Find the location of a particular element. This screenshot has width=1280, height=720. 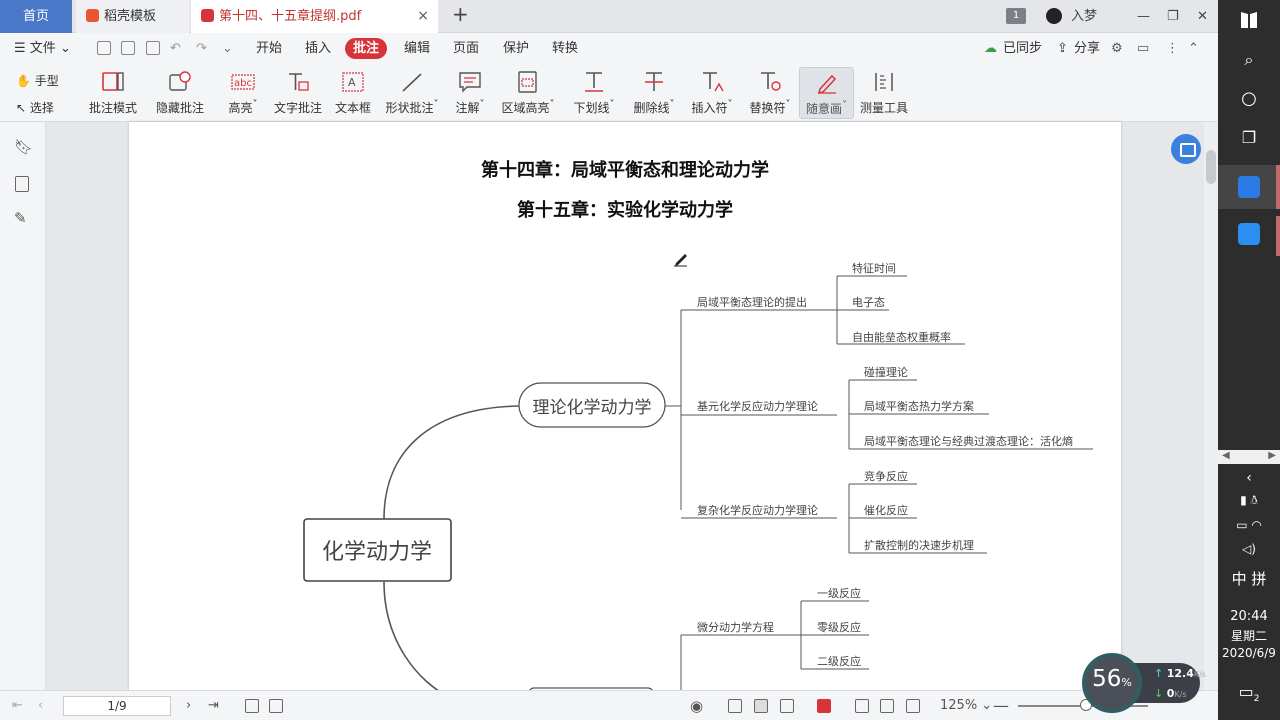

show-hidden-icons: ‹ is located at coordinates (1249, 478).